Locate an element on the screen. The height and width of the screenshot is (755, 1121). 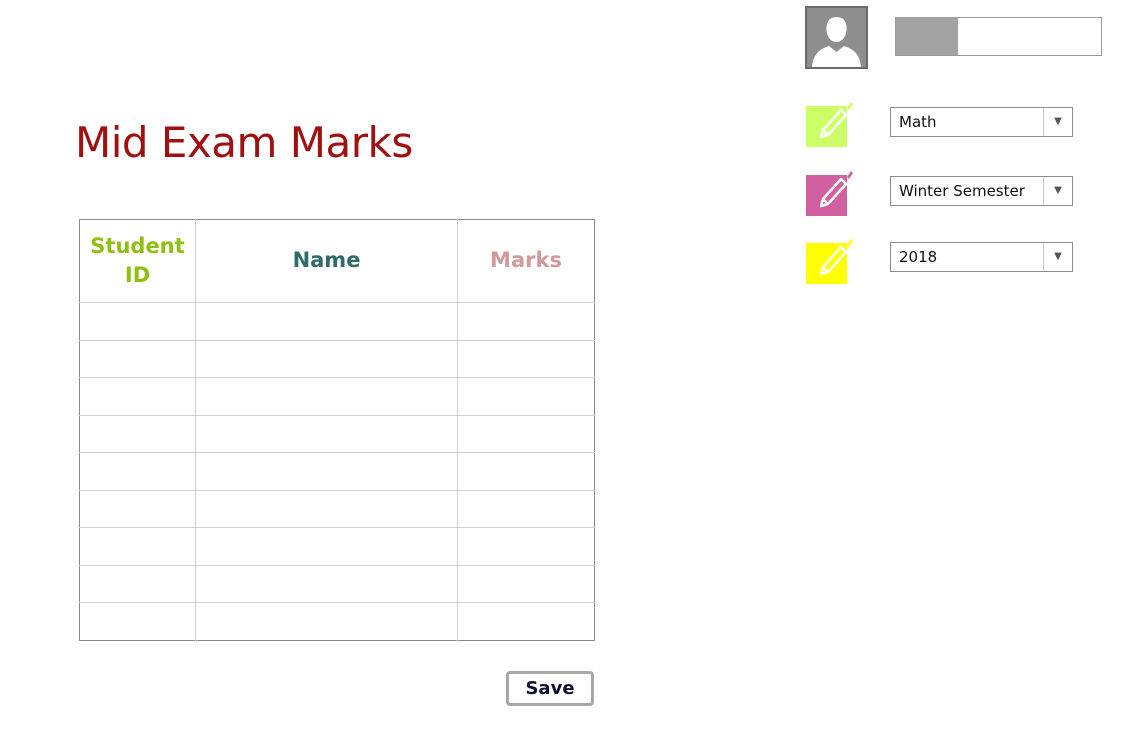
column-header-marks: Marks is located at coordinates (526, 261).